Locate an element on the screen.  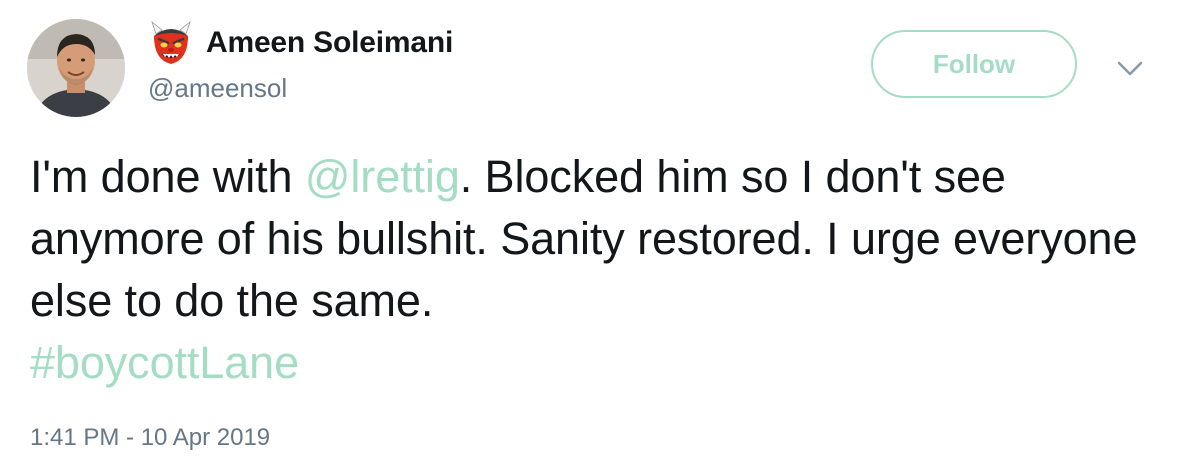
mention-link: @lrettig is located at coordinates (382, 176).